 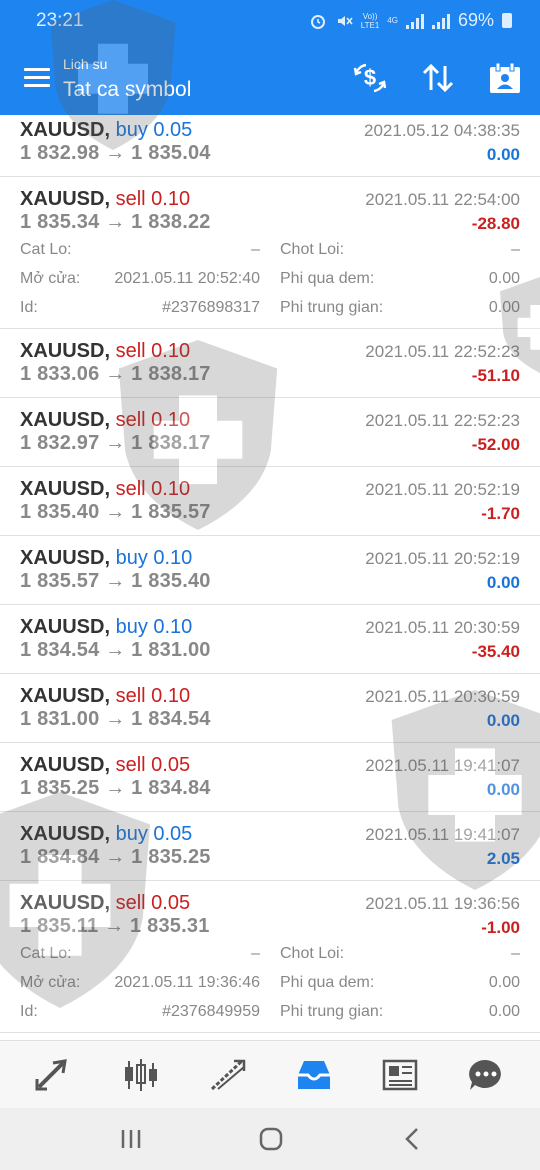 What do you see at coordinates (270, 488) in the screenshot?
I see `trade-row-header: XAUUSD, sell 0.10 2021.05.11 20:52:19` at bounding box center [270, 488].